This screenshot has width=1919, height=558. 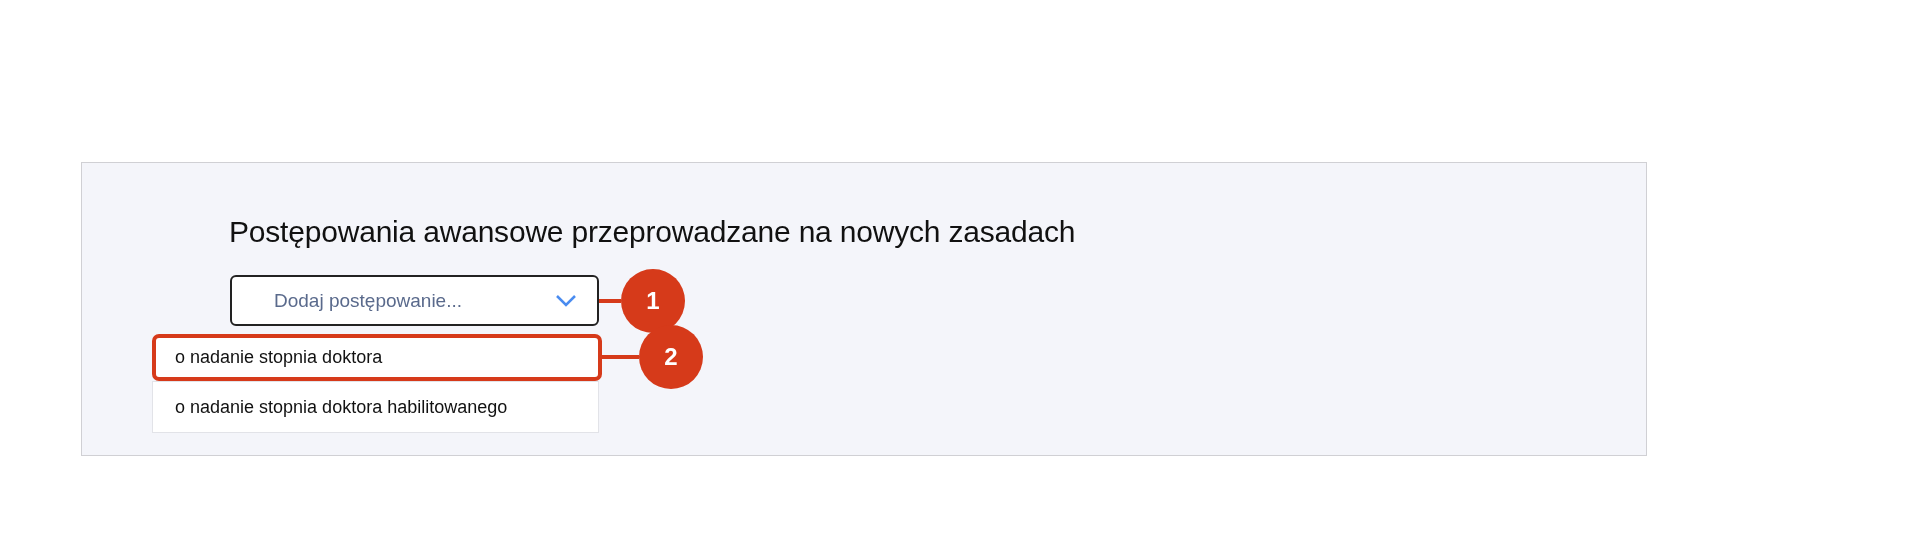 I want to click on callout-badge: 1, so click(x=653, y=300).